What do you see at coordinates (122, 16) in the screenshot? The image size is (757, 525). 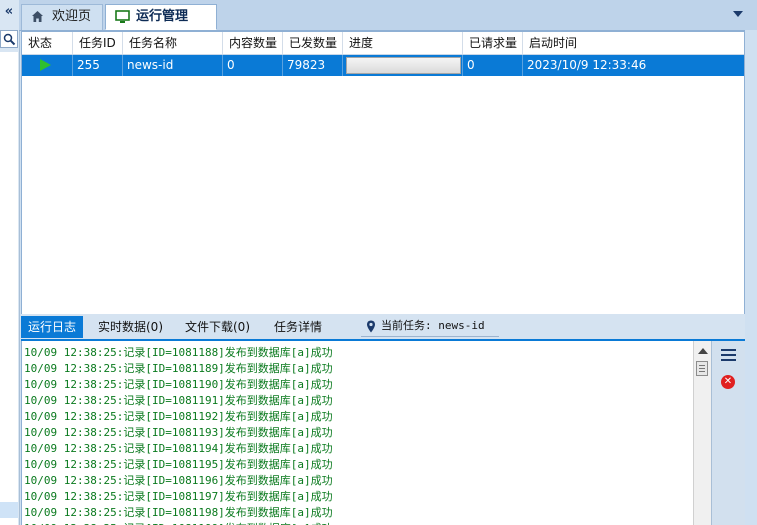 I see `monitor-icon` at bounding box center [122, 16].